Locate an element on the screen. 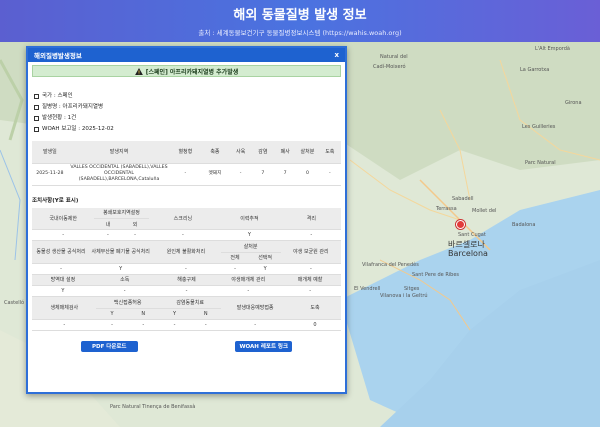 This screenshot has width=600, height=427. map-label: Terrassa is located at coordinates (446, 209).